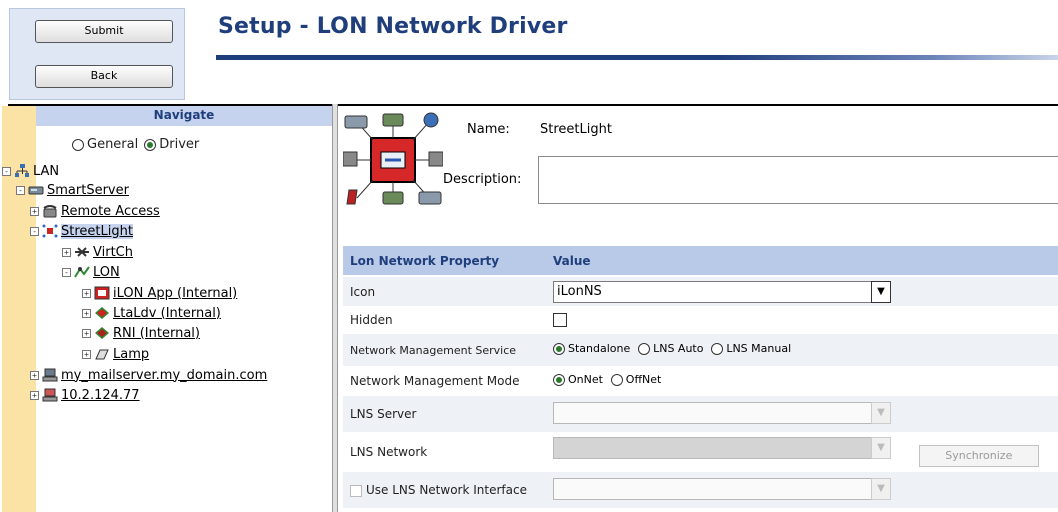  What do you see at coordinates (356, 490) in the screenshot?
I see `use-lns-interface-checkbox` at bounding box center [356, 490].